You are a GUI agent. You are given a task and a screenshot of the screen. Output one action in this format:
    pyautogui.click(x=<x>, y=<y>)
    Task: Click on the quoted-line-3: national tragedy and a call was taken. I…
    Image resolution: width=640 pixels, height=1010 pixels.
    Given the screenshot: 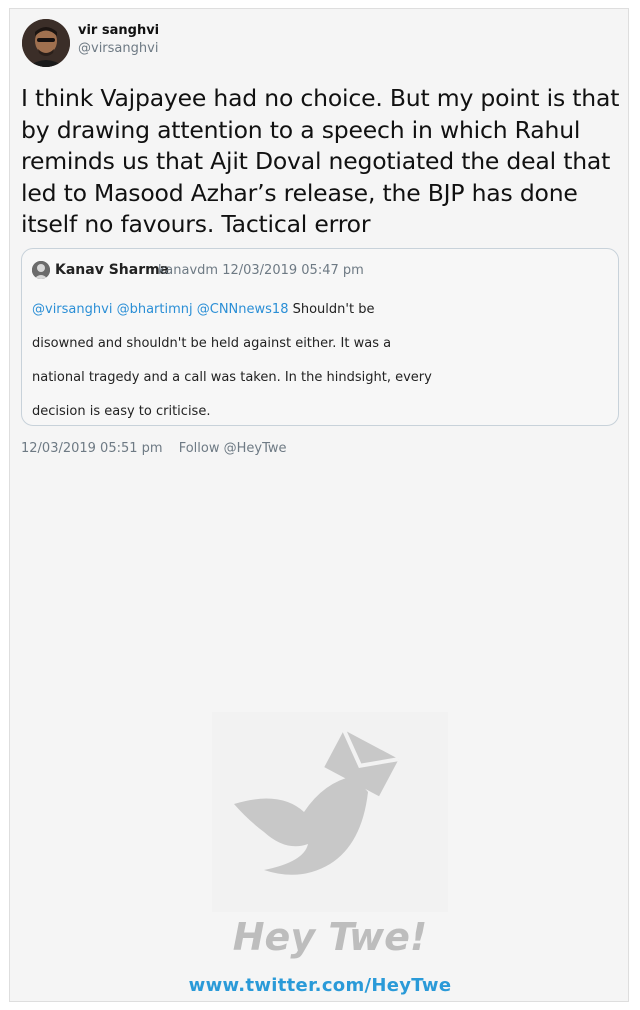 What is the action you would take?
    pyautogui.click(x=232, y=377)
    